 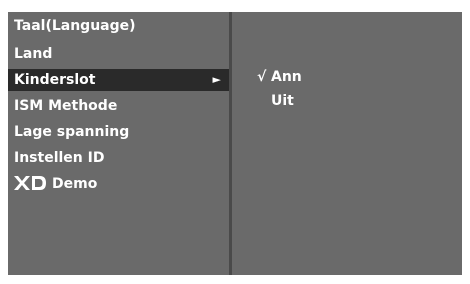 I want to click on option-on: √ Ann, so click(x=279, y=77).